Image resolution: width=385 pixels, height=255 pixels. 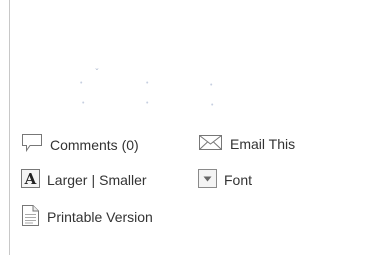 I want to click on font-label: Font, so click(x=238, y=180).